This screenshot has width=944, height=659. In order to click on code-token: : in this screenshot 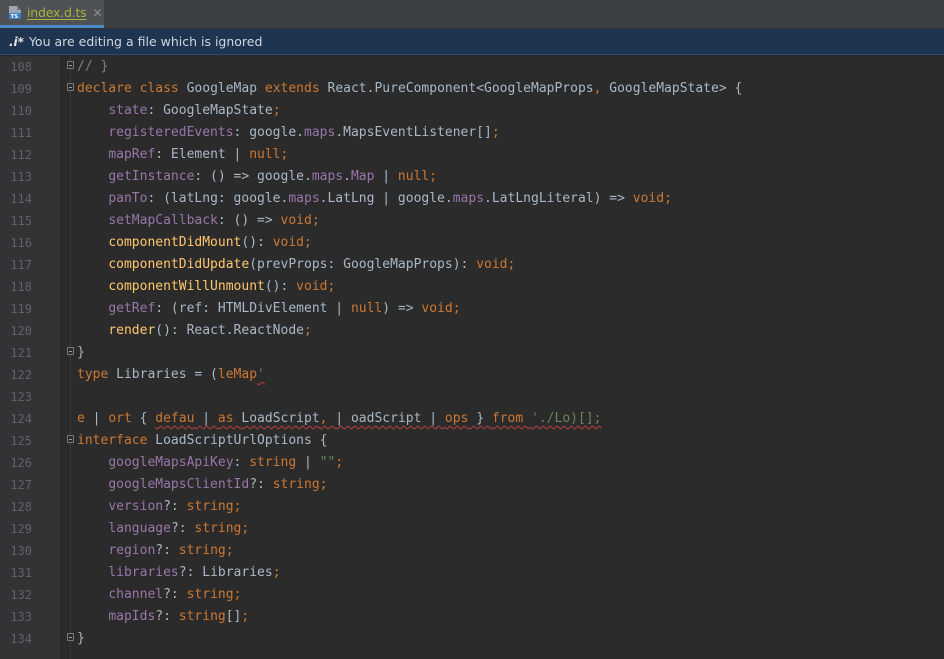, I will do `click(241, 462)`.